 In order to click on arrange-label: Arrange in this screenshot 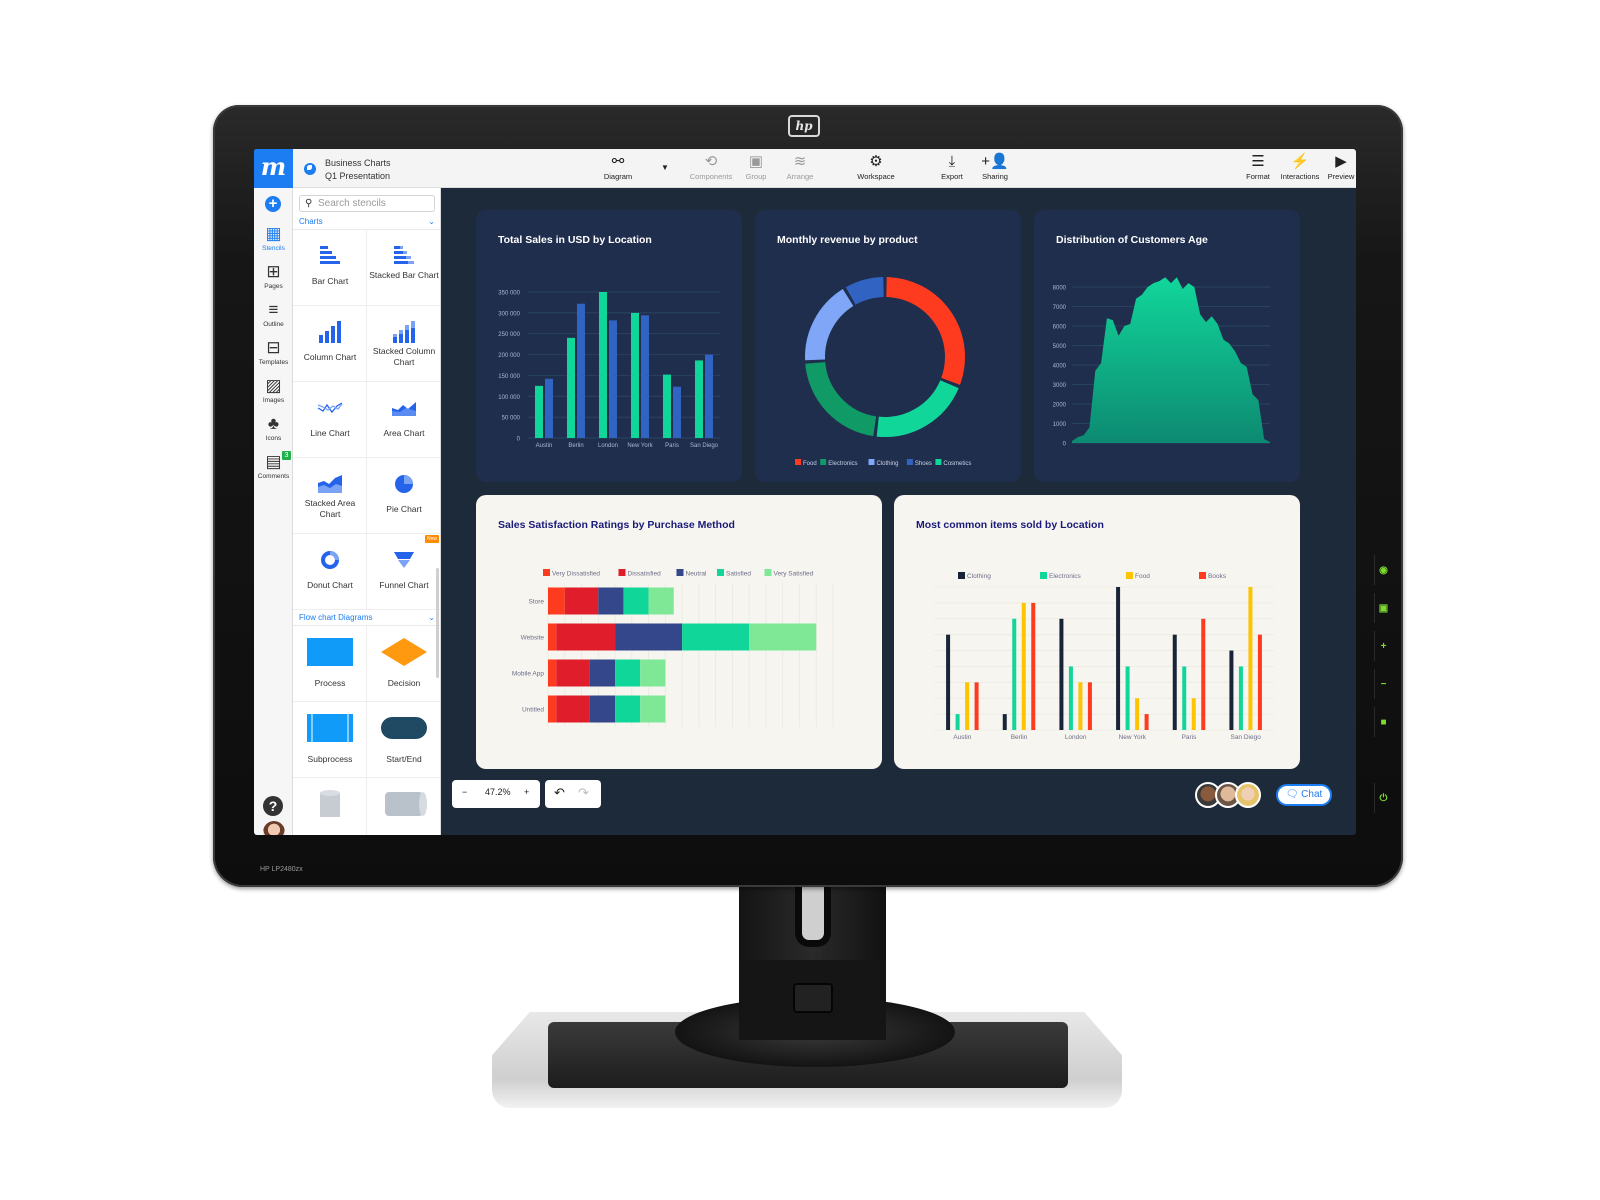, I will do `click(800, 176)`.